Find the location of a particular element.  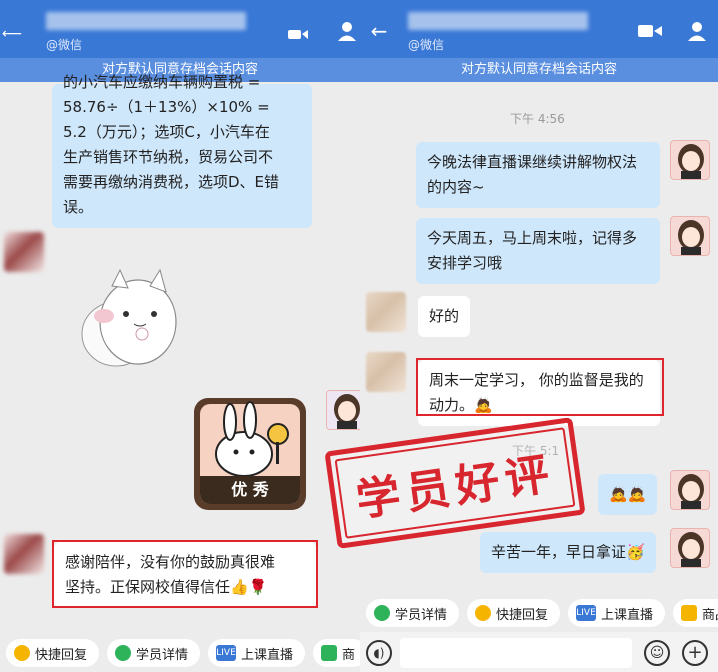

left-quick-toolbar: 快捷回复 学员详情 LIVE 上课直播 商 is located at coordinates (180, 653).